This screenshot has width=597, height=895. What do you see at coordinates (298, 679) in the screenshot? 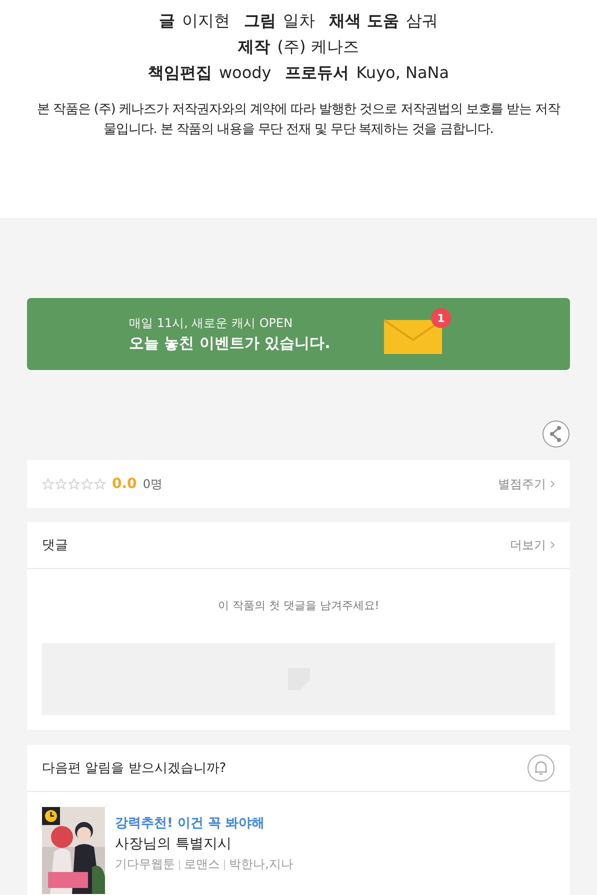
I see `comment-field` at bounding box center [298, 679].